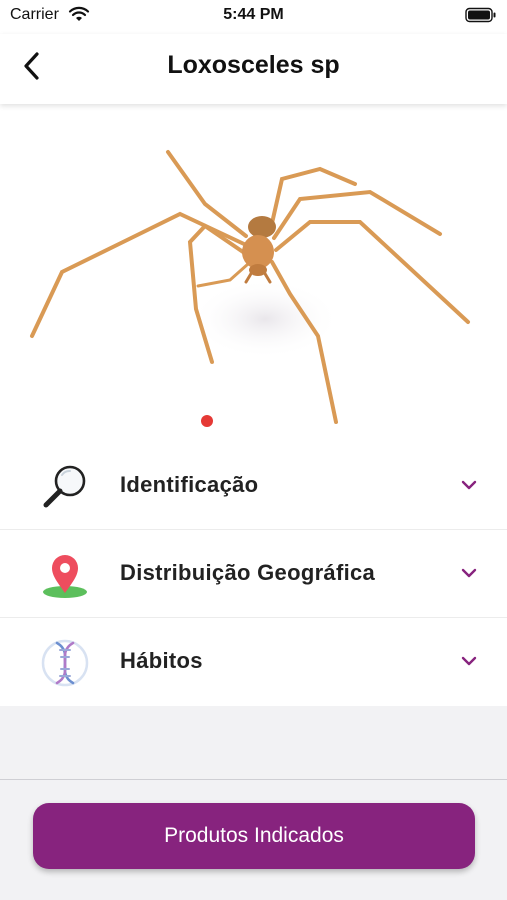 The height and width of the screenshot is (900, 507). Describe the element at coordinates (480, 15) in the screenshot. I see `battery-icon` at that location.